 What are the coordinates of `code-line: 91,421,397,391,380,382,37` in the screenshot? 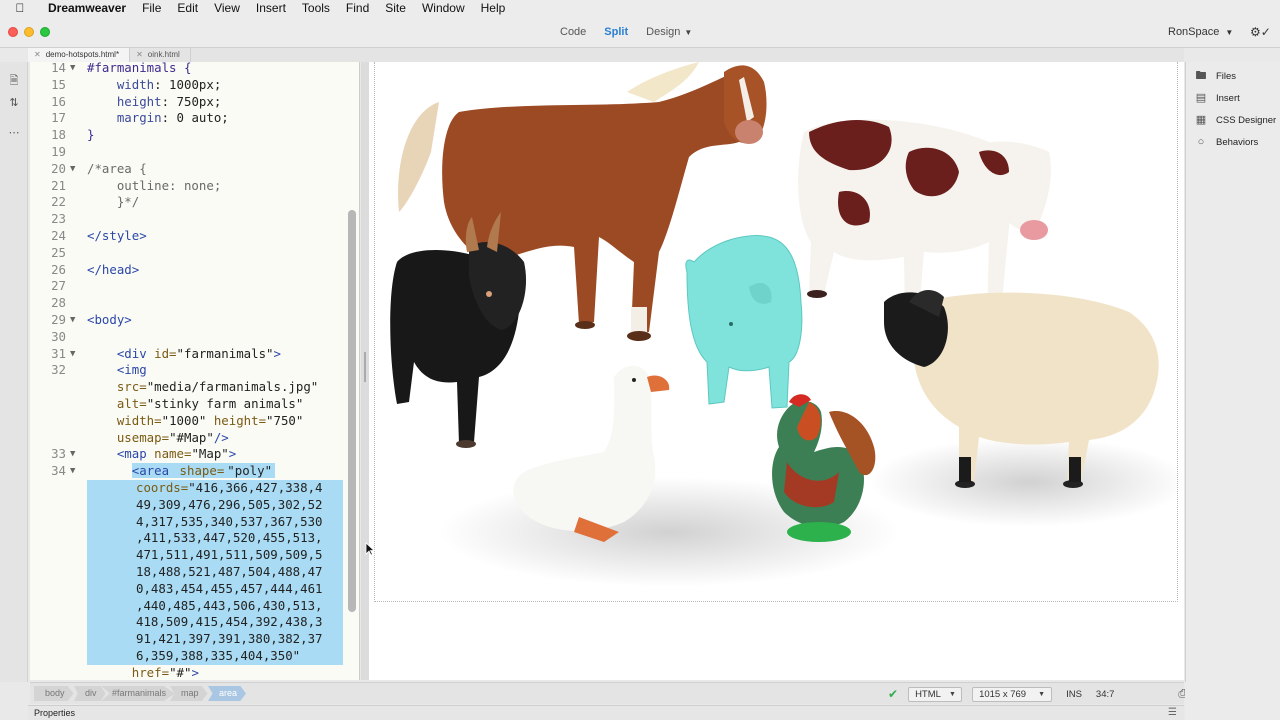 It's located at (194, 639).